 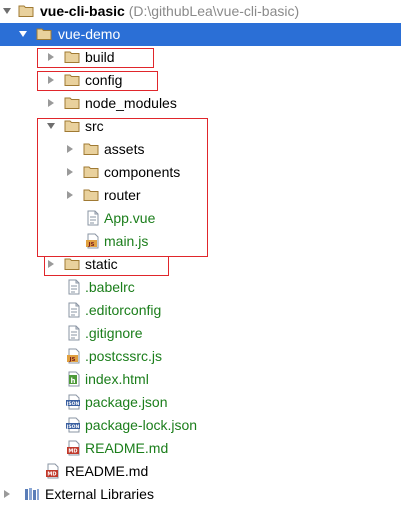 What do you see at coordinates (200, 287) in the screenshot?
I see `tree-row-babelrc: .babelrc` at bounding box center [200, 287].